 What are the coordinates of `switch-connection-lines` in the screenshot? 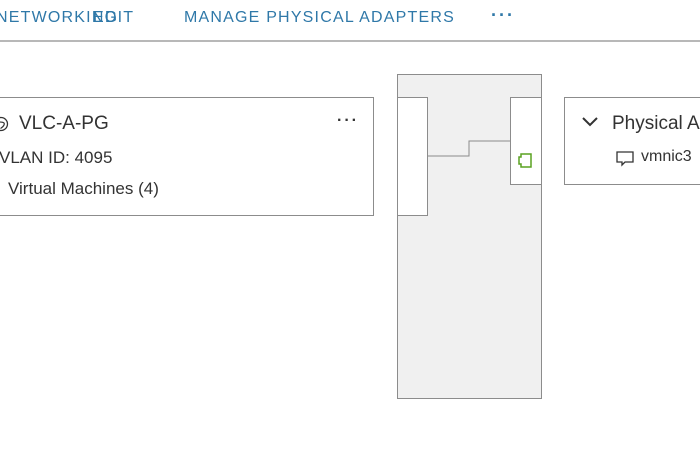 It's located at (469, 148).